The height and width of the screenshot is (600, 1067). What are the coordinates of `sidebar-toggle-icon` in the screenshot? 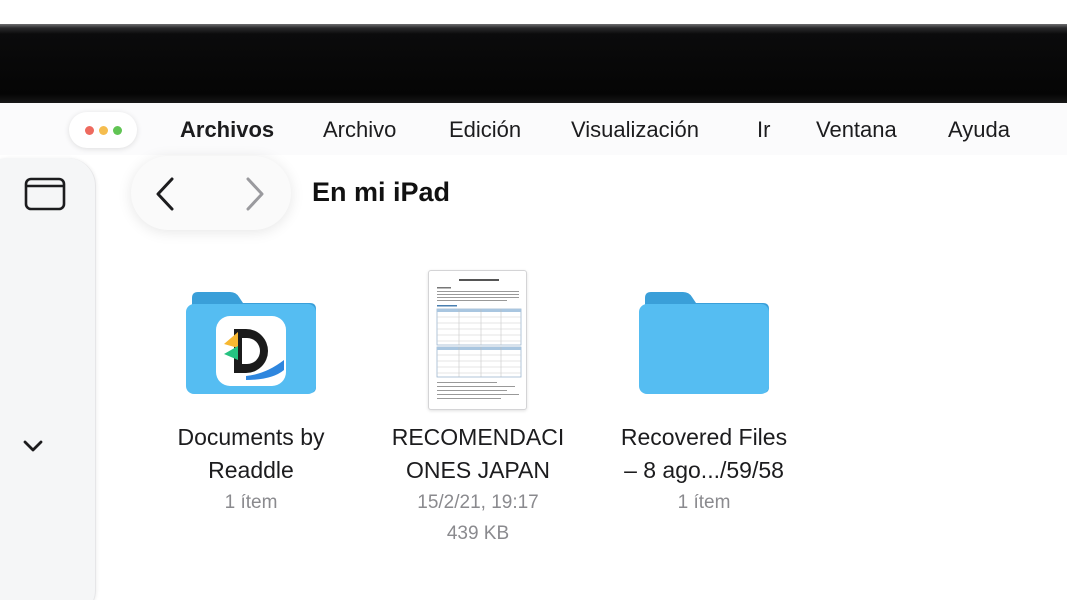 It's located at (45, 194).